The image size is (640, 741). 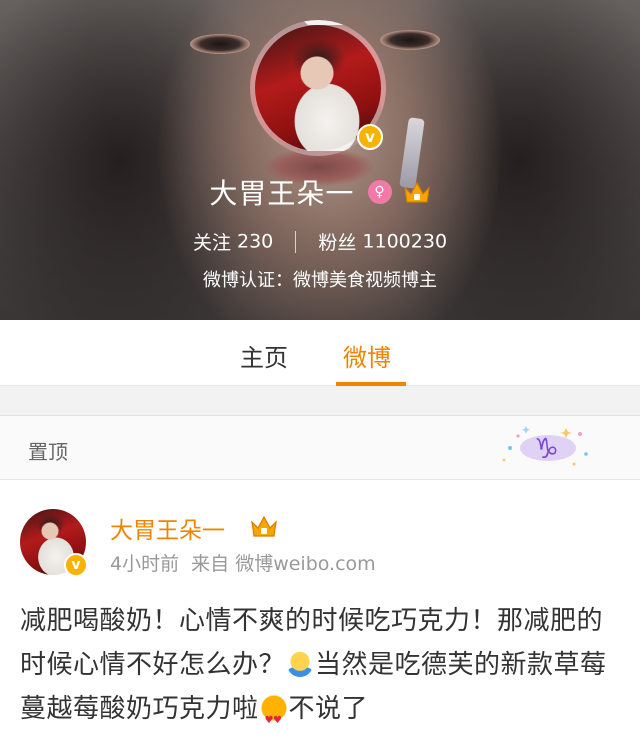 What do you see at coordinates (379, 192) in the screenshot?
I see `female-gender-icon: ♀` at bounding box center [379, 192].